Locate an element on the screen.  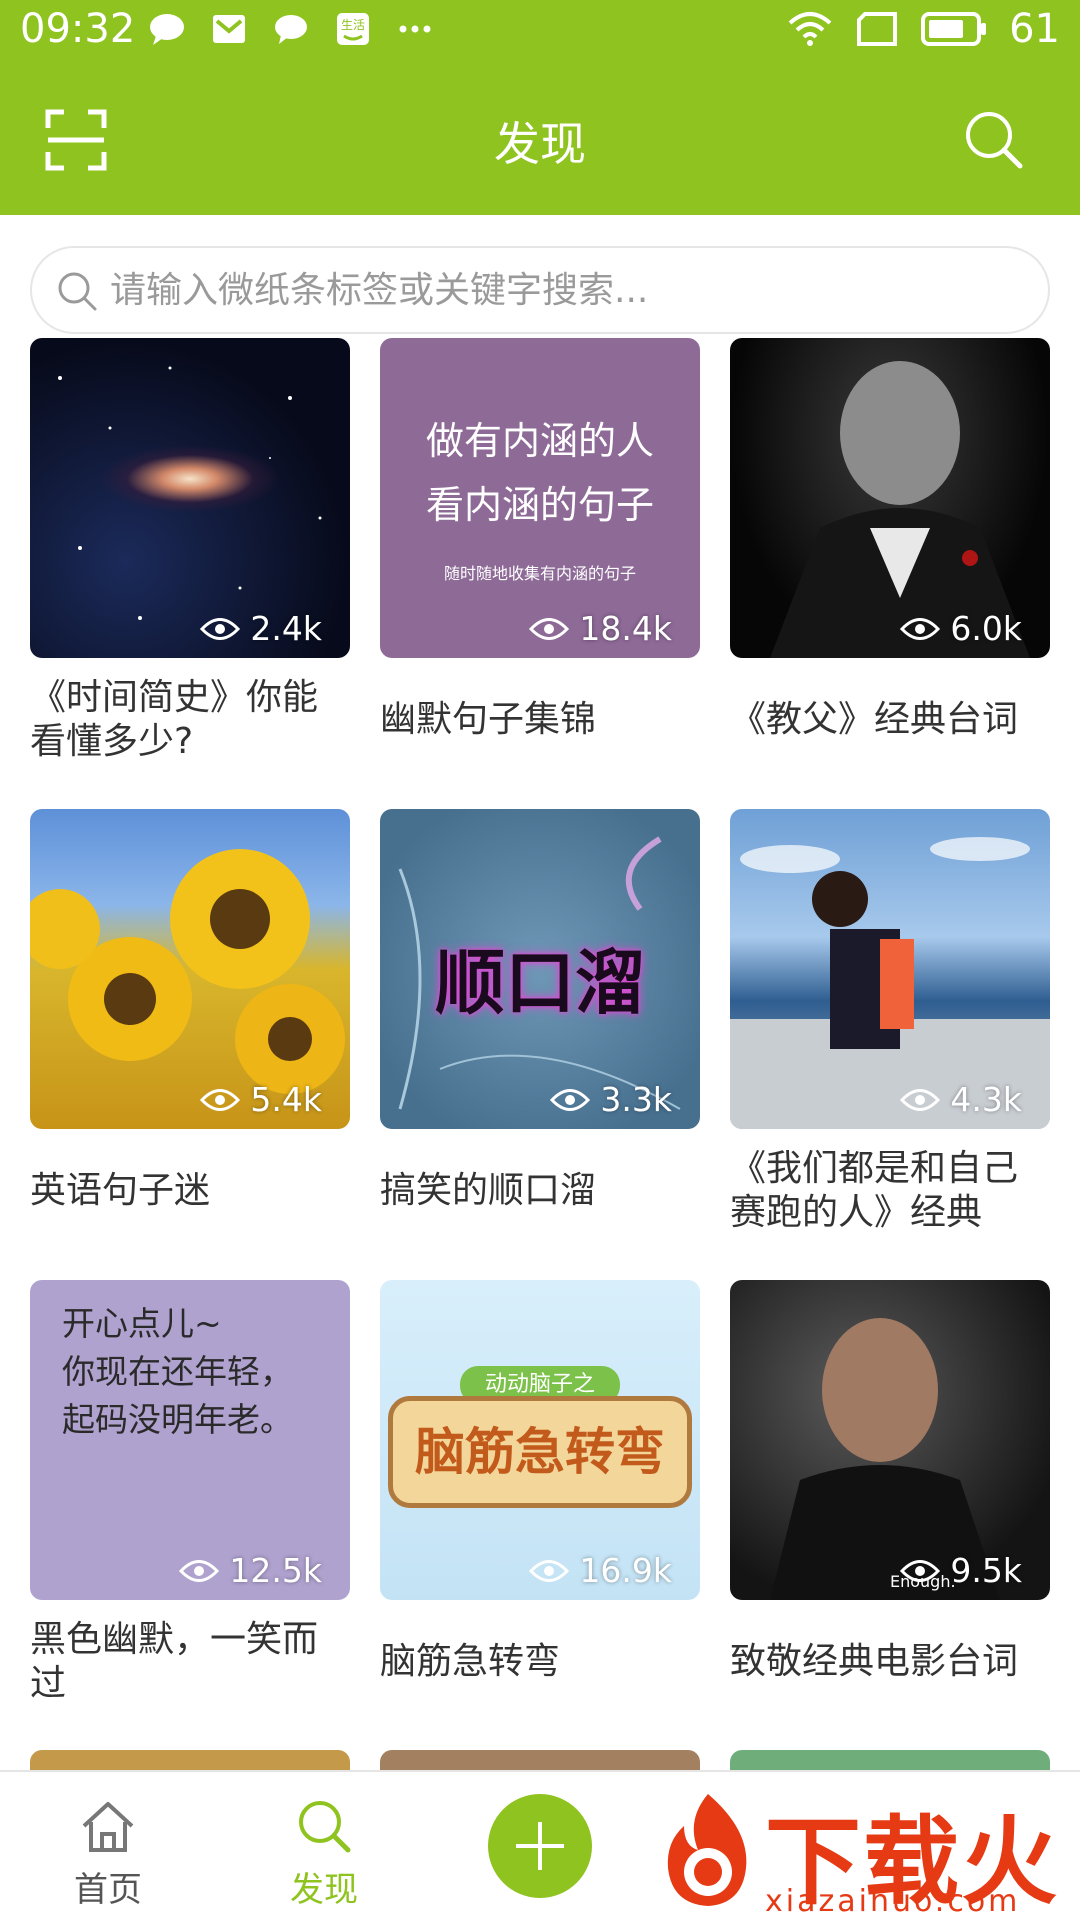
view-count: 9.5k is located at coordinates (961, 1570).